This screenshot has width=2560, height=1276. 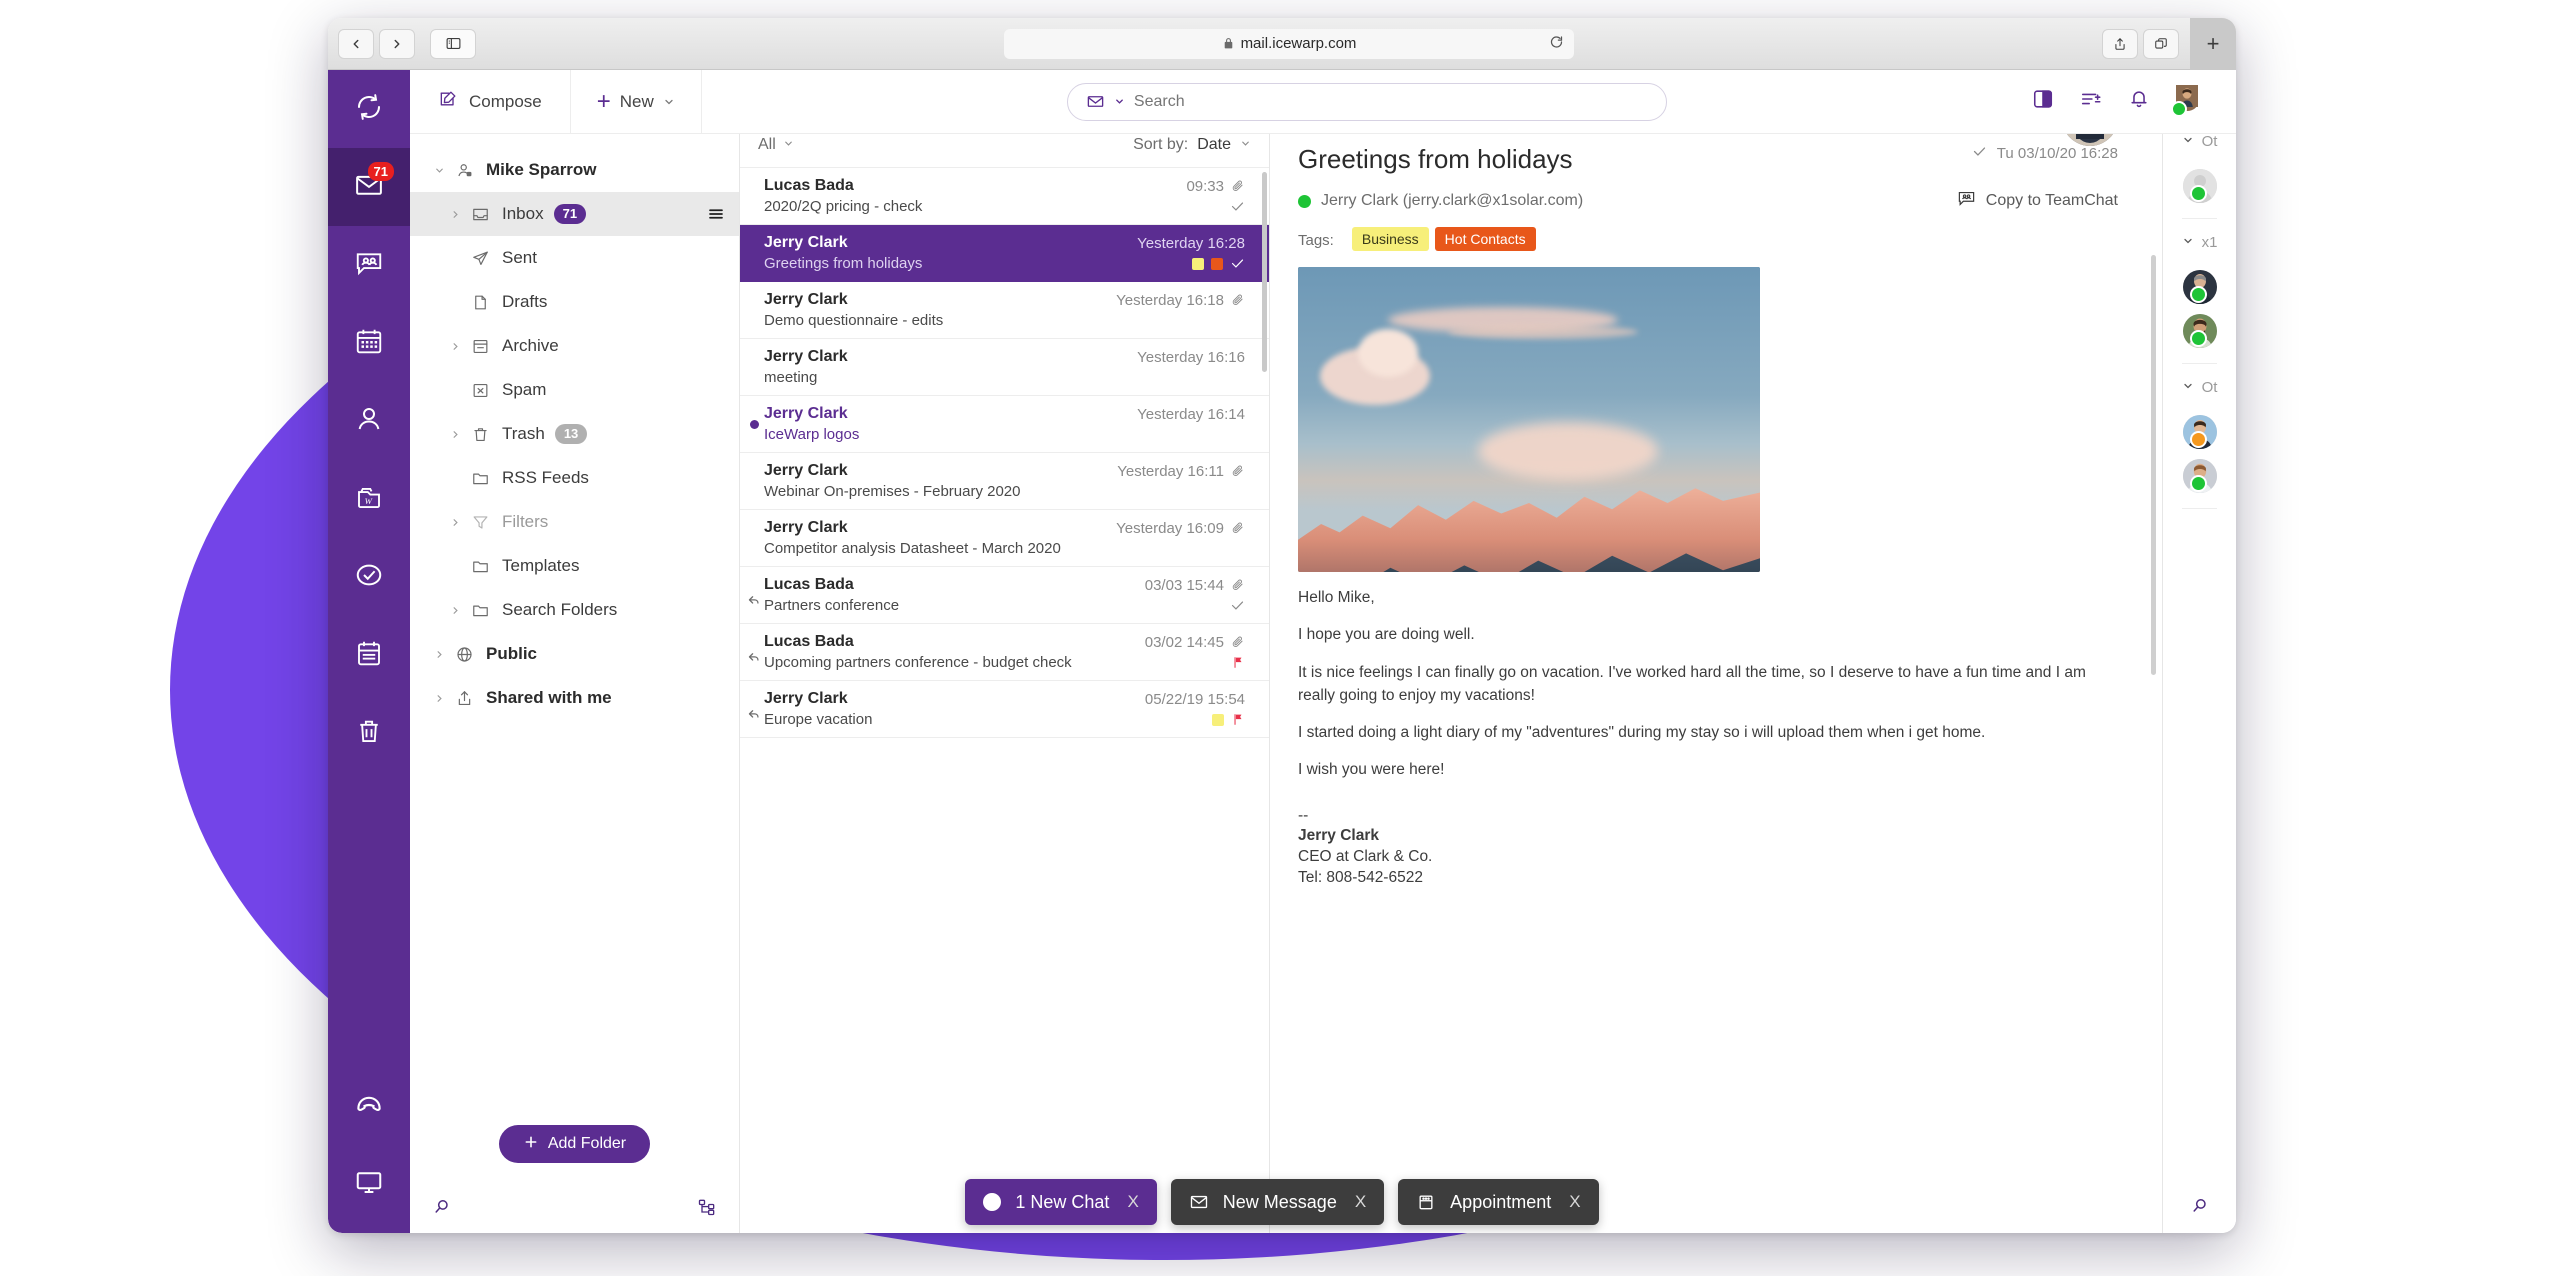 What do you see at coordinates (574, 214) in the screenshot?
I see `folder-item-inbox: Inbox 71` at bounding box center [574, 214].